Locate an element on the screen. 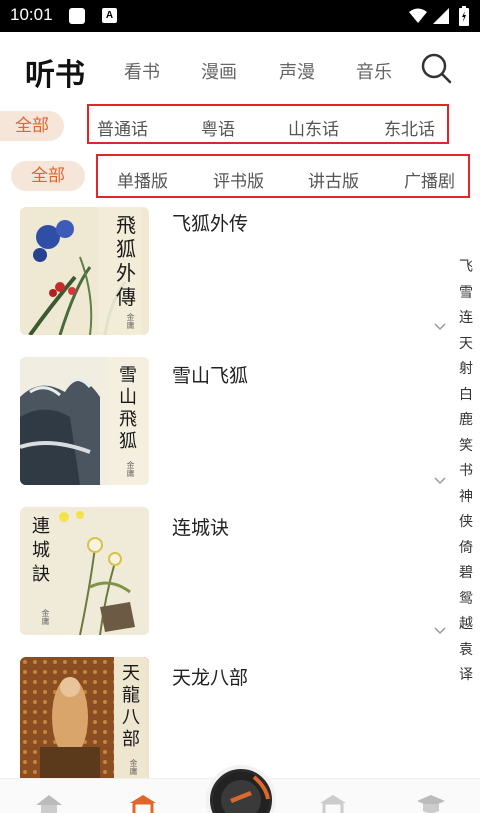 Image resolution: width=480 pixels, height=813 pixels. edition-option-solo: 单播版 is located at coordinates (142, 179).